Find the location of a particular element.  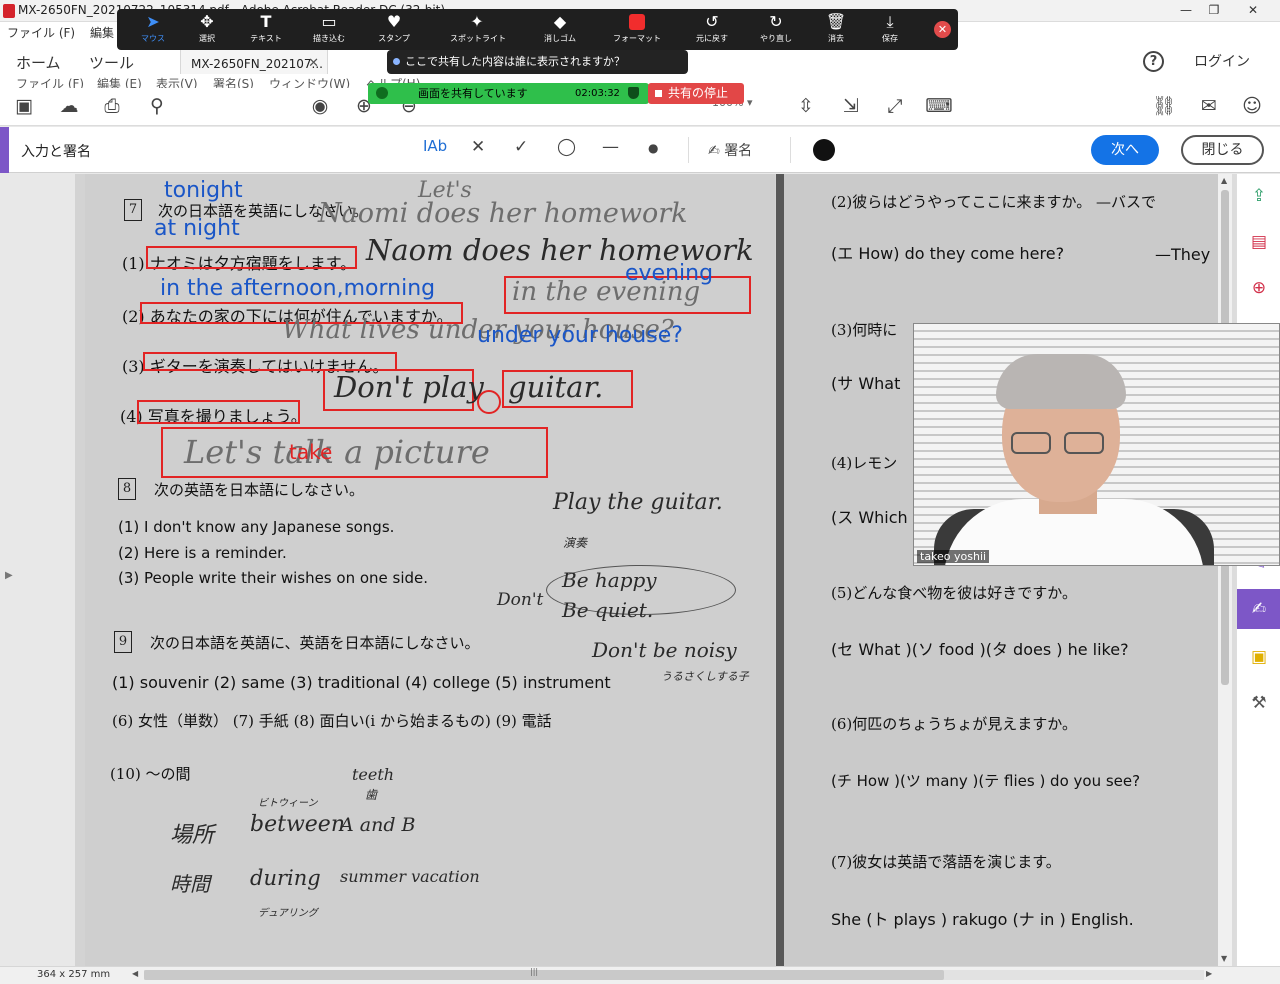

tool-format: フォーマット is located at coordinates (637, 30).